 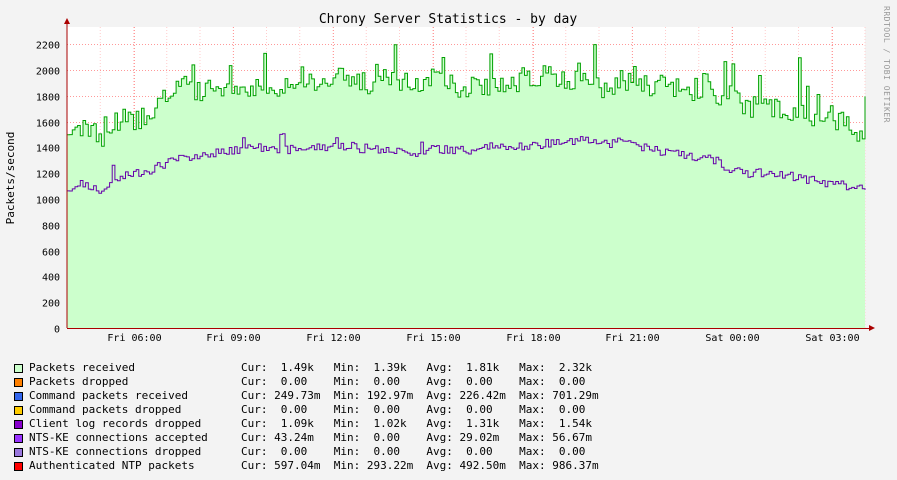 What do you see at coordinates (48, 175) in the screenshot?
I see `y-tick-label: 1200` at bounding box center [48, 175].